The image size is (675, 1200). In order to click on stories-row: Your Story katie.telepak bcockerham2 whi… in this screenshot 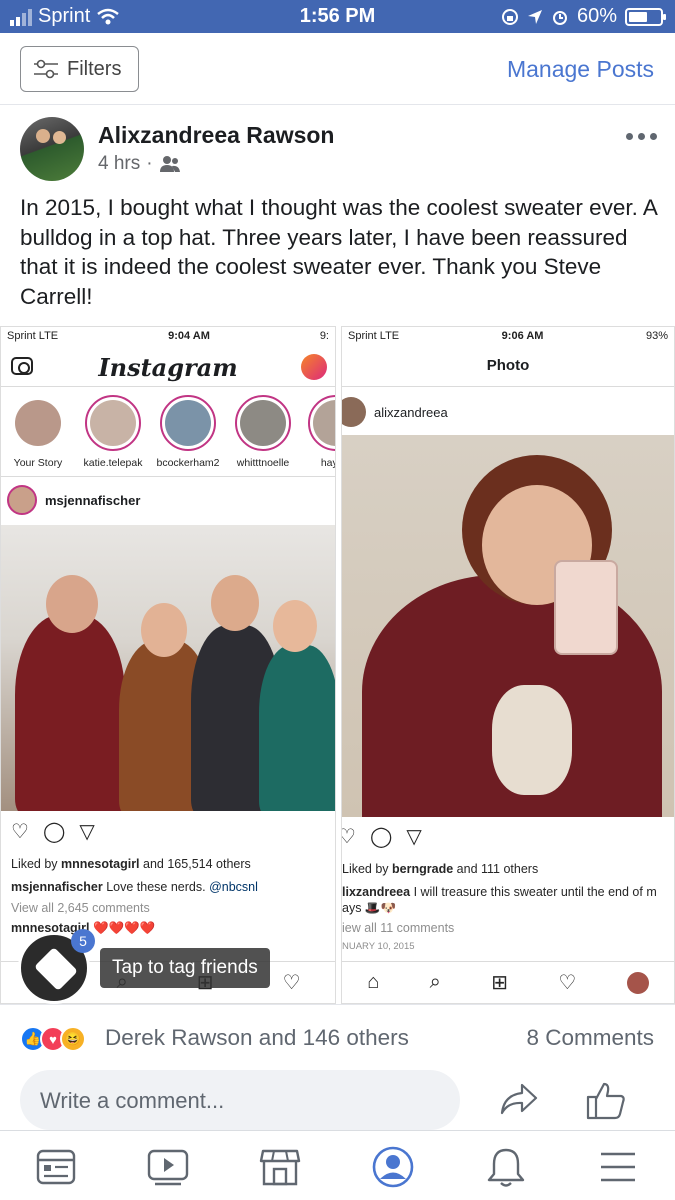, I will do `click(168, 433)`.